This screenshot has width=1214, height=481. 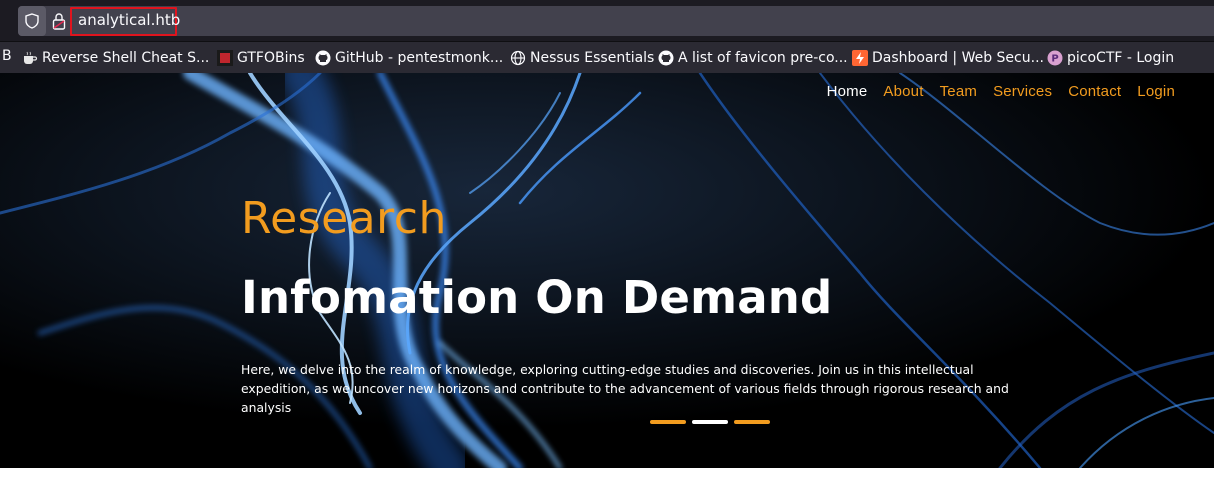 I want to click on lock-icon, so click(x=59, y=21).